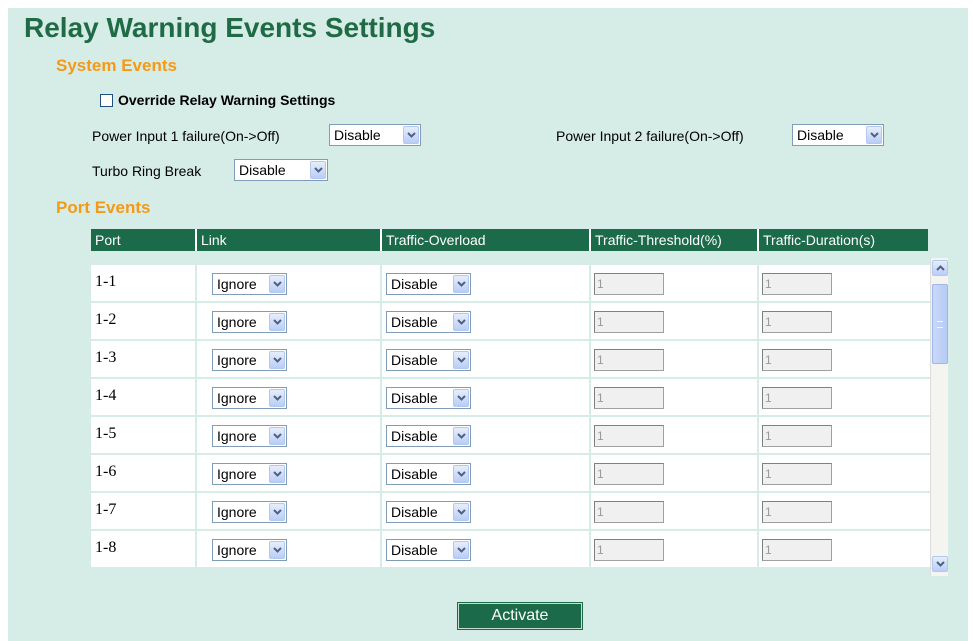 This screenshot has width=973, height=641. What do you see at coordinates (106, 471) in the screenshot?
I see `port-number: 1-6` at bounding box center [106, 471].